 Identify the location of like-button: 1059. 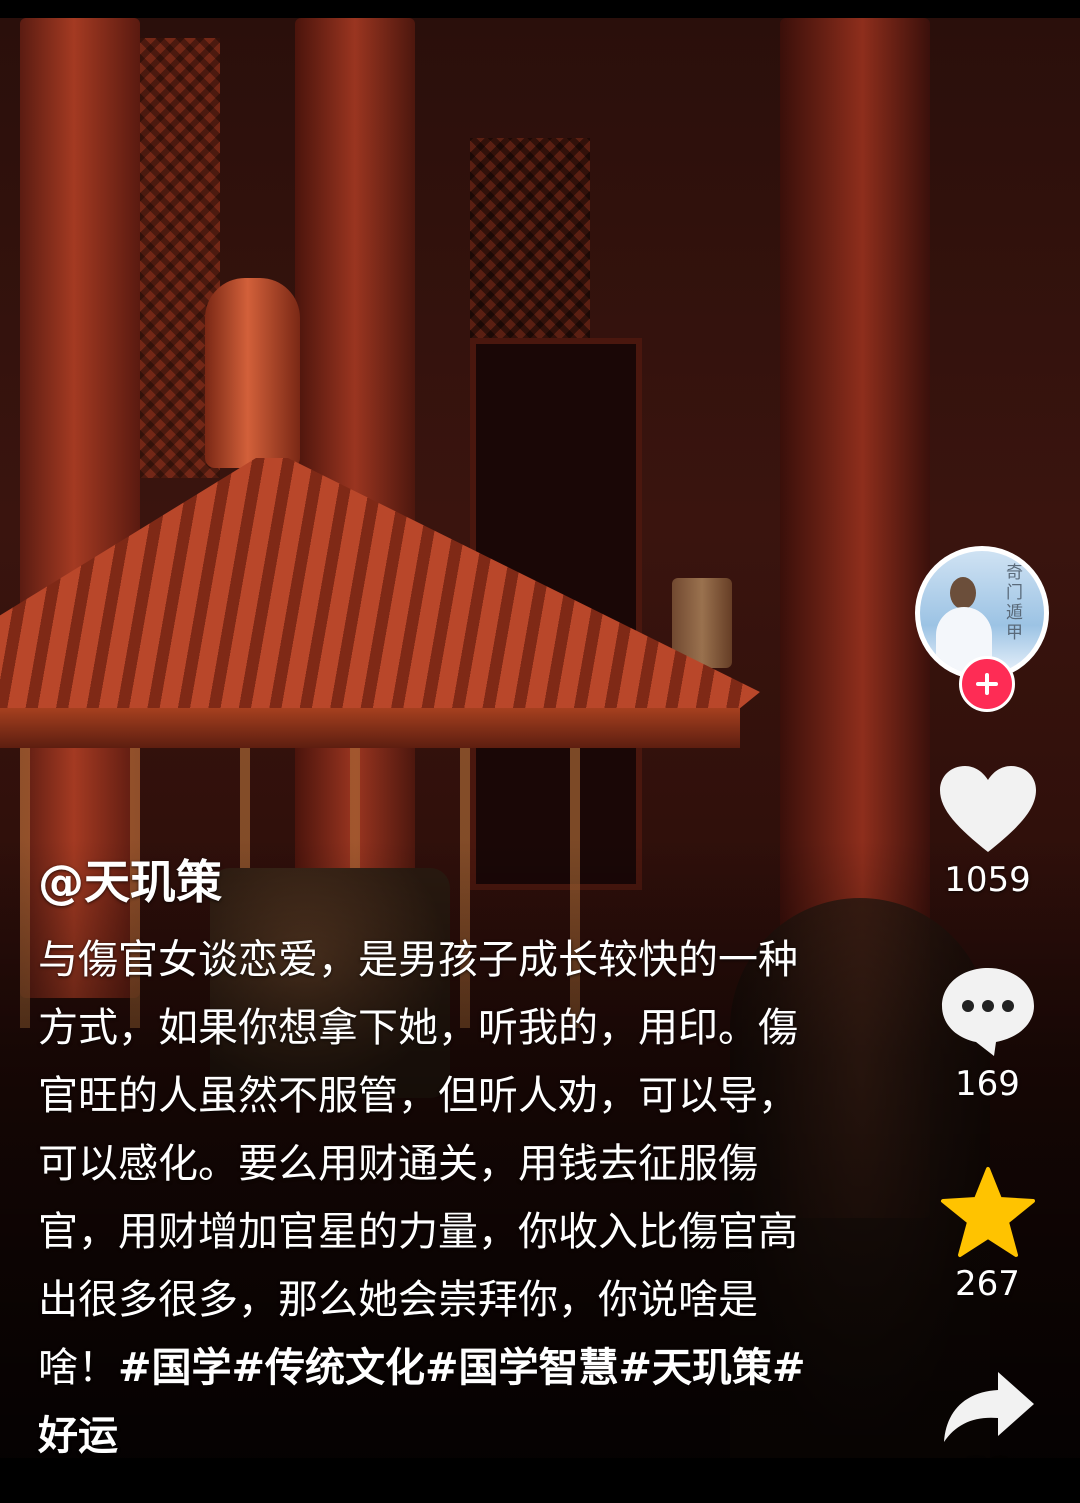
(987, 832).